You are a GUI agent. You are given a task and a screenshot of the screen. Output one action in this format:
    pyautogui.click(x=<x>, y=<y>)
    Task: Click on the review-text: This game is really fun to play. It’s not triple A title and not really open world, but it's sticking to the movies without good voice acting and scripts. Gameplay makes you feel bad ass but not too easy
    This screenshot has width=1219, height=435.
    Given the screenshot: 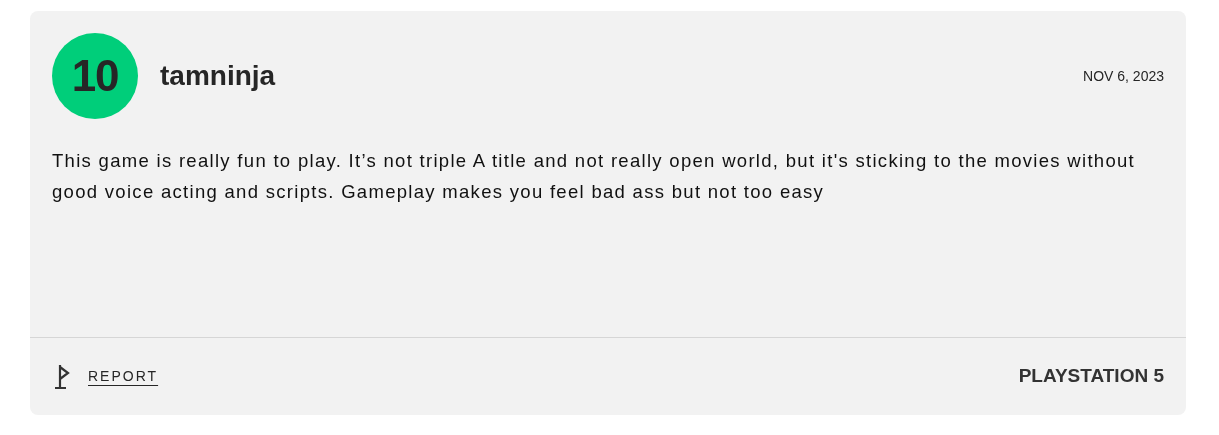 What is the action you would take?
    pyautogui.click(x=594, y=176)
    